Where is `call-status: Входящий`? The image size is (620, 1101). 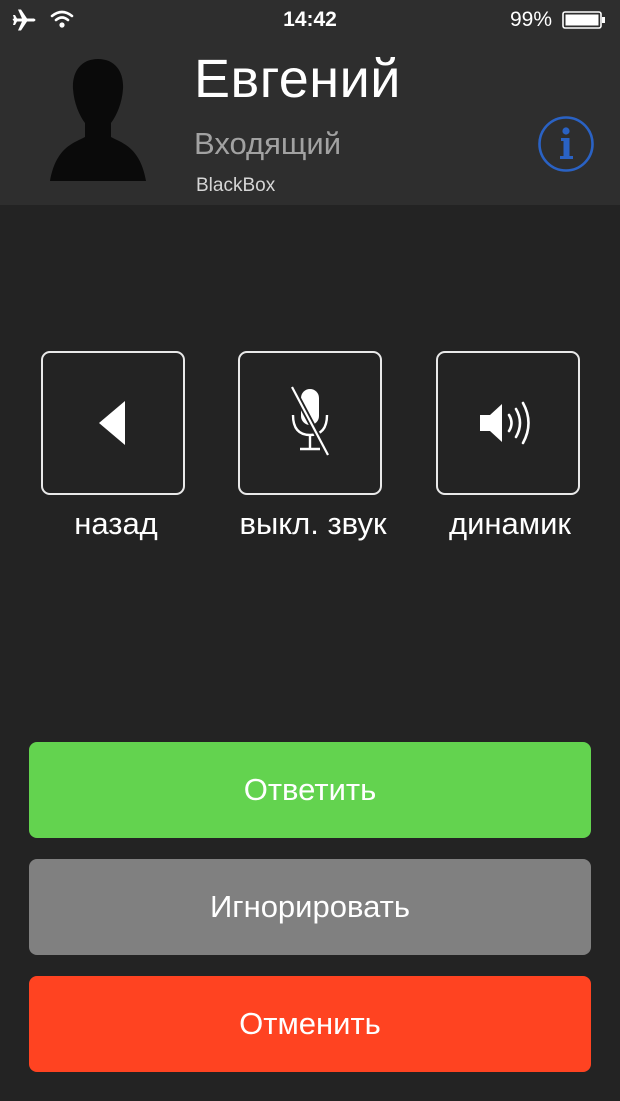 call-status: Входящий is located at coordinates (268, 143).